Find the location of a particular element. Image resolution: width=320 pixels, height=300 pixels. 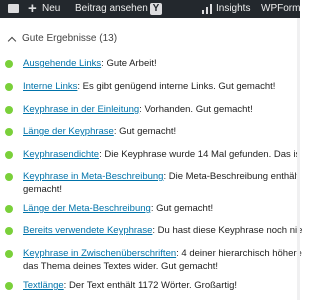

result-description: : Du hast diese Keyphrase noch nie is located at coordinates (227, 230).